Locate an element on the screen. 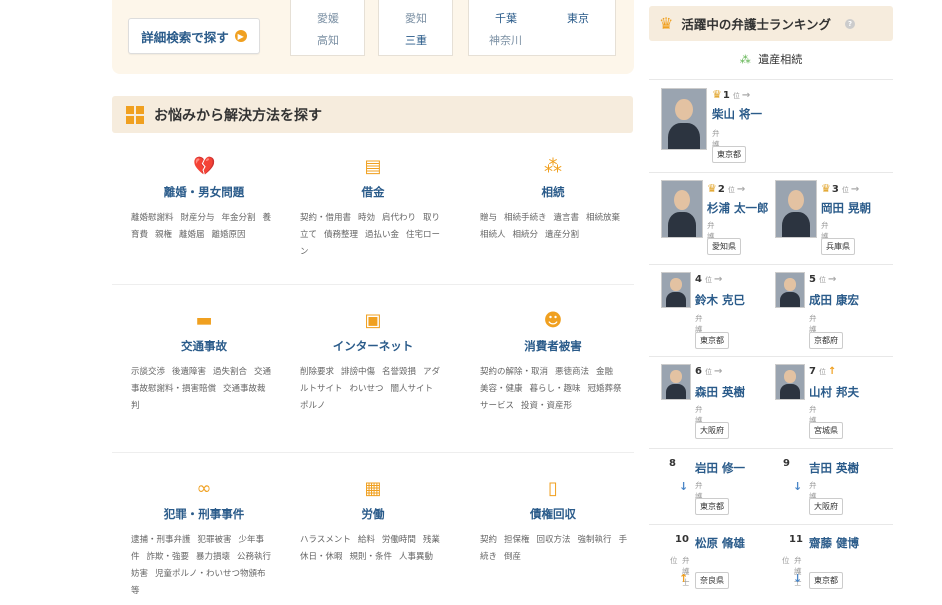 The width and height of the screenshot is (942, 605). category-link: 労働時間 is located at coordinates (399, 540).